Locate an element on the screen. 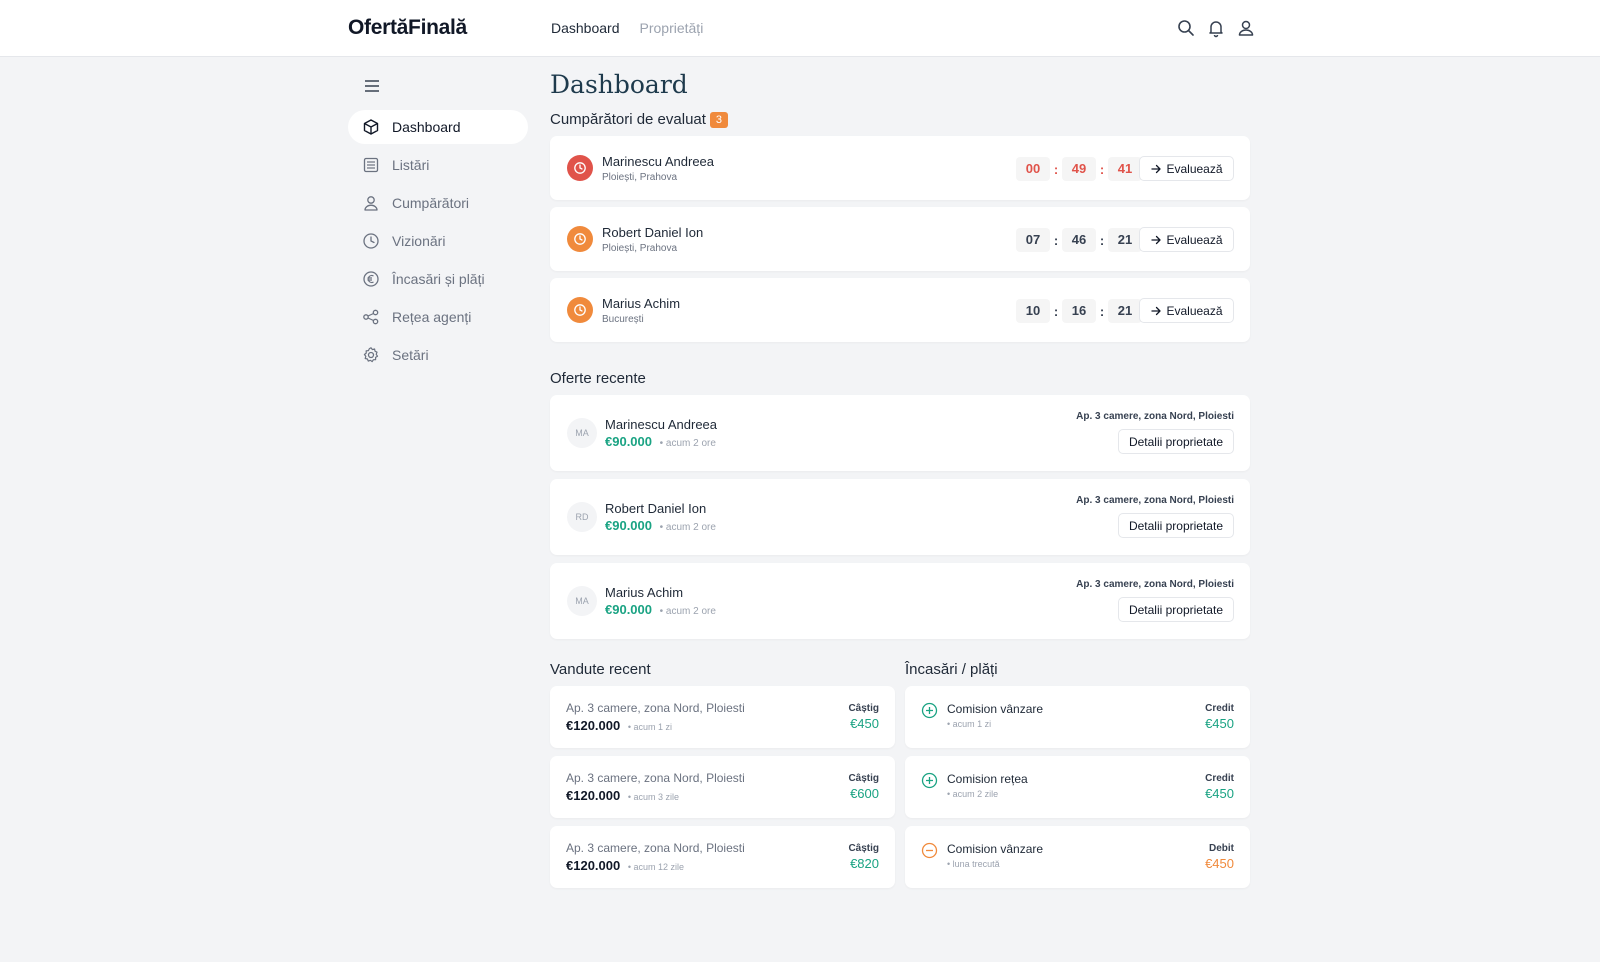 Image resolution: width=1600 pixels, height=962 pixels. offer-buyer-name: Robert Daniel Ion is located at coordinates (656, 508).